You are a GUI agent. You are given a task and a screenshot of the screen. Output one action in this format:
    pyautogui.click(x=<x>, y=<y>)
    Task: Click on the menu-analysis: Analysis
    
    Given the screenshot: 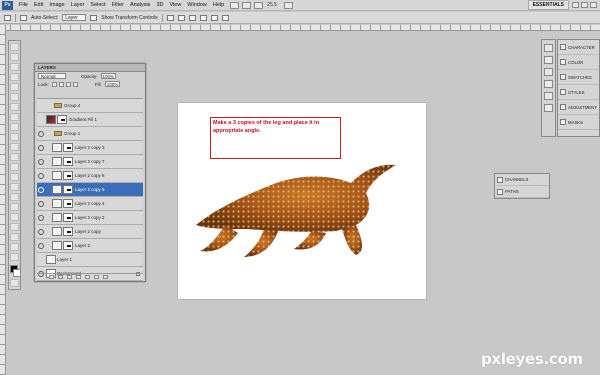 What is the action you would take?
    pyautogui.click(x=140, y=5)
    